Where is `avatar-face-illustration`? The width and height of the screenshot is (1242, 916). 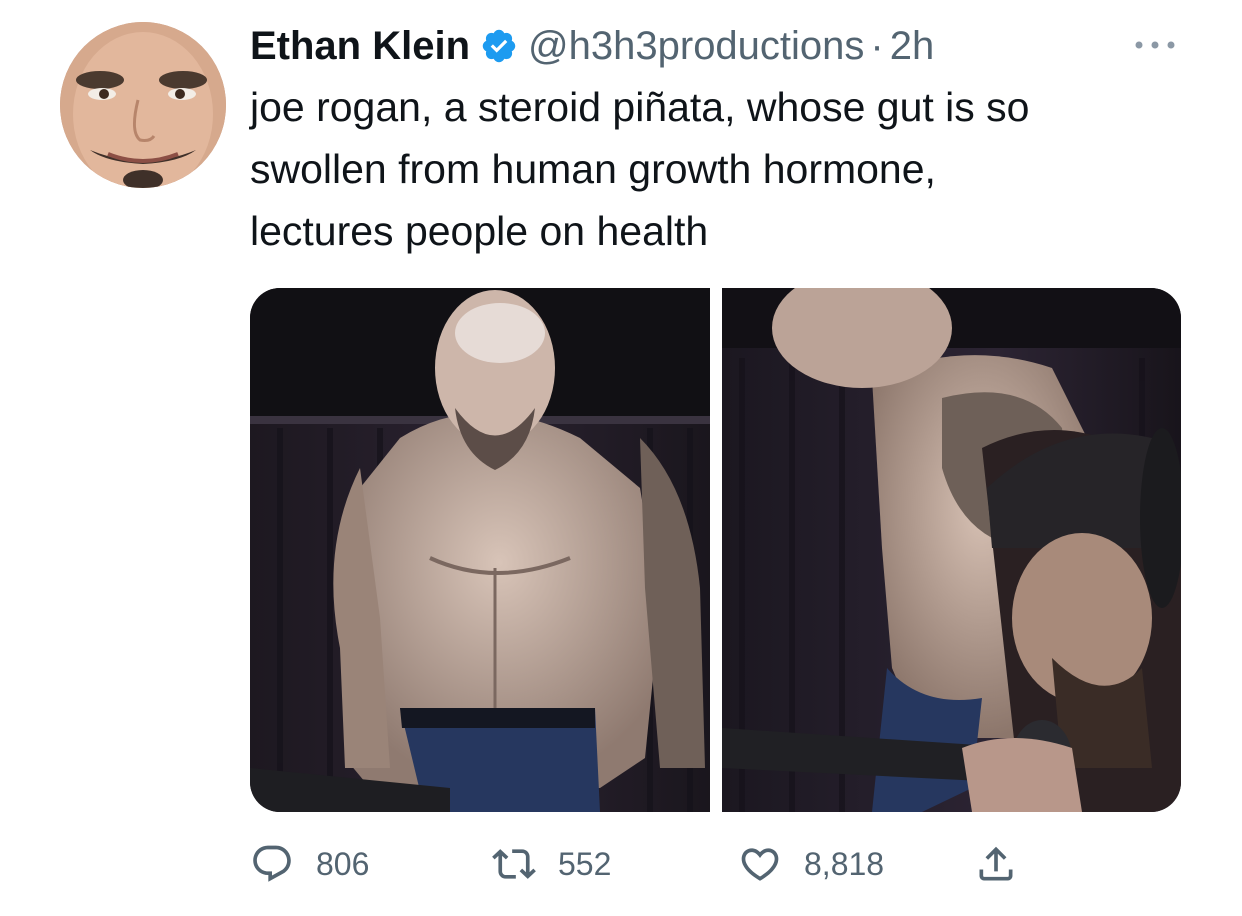
avatar-face-illustration is located at coordinates (143, 105).